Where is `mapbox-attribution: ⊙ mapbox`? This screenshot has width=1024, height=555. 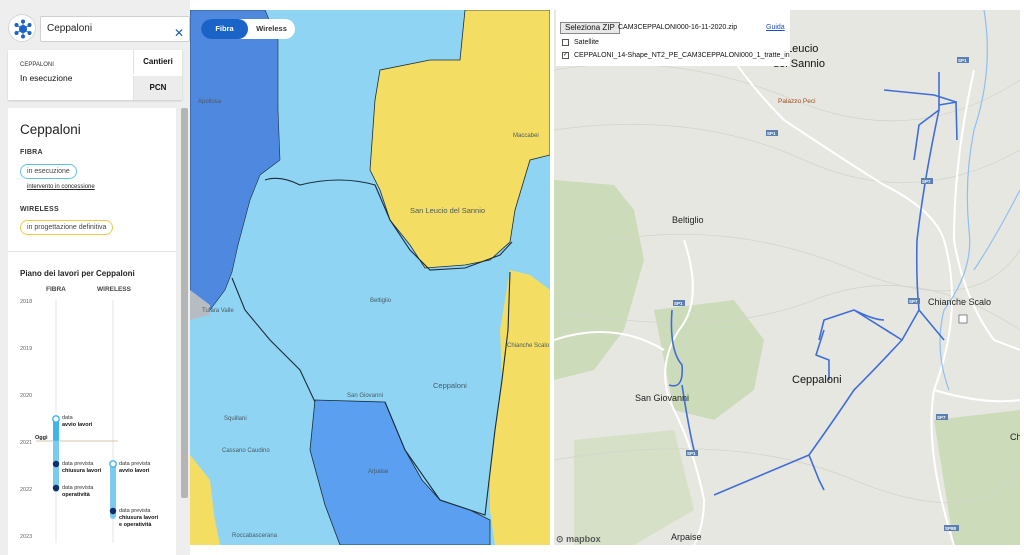
mapbox-attribution: ⊙ mapbox is located at coordinates (578, 539).